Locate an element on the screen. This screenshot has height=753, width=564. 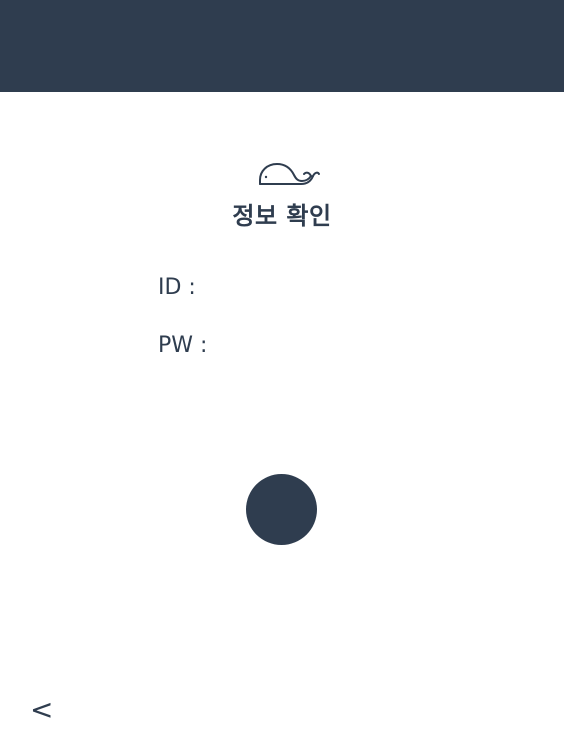
id-value is located at coordinates (294, 287).